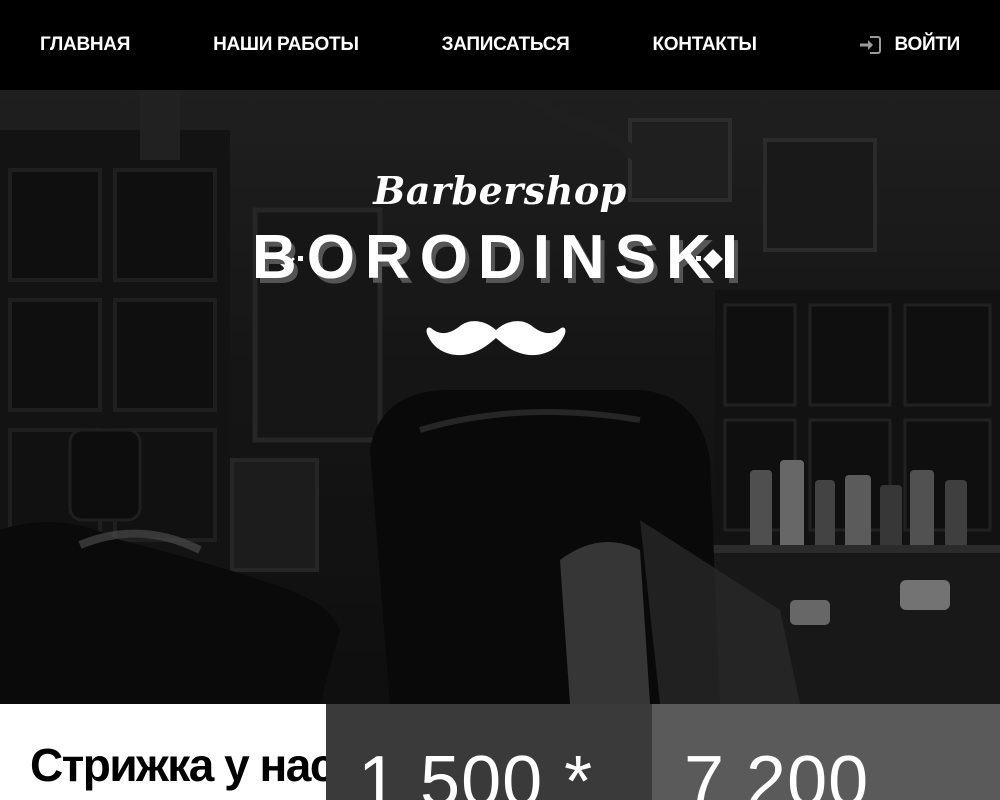 The height and width of the screenshot is (800, 1000). Describe the element at coordinates (870, 45) in the screenshot. I see `sign-in-icon` at that location.